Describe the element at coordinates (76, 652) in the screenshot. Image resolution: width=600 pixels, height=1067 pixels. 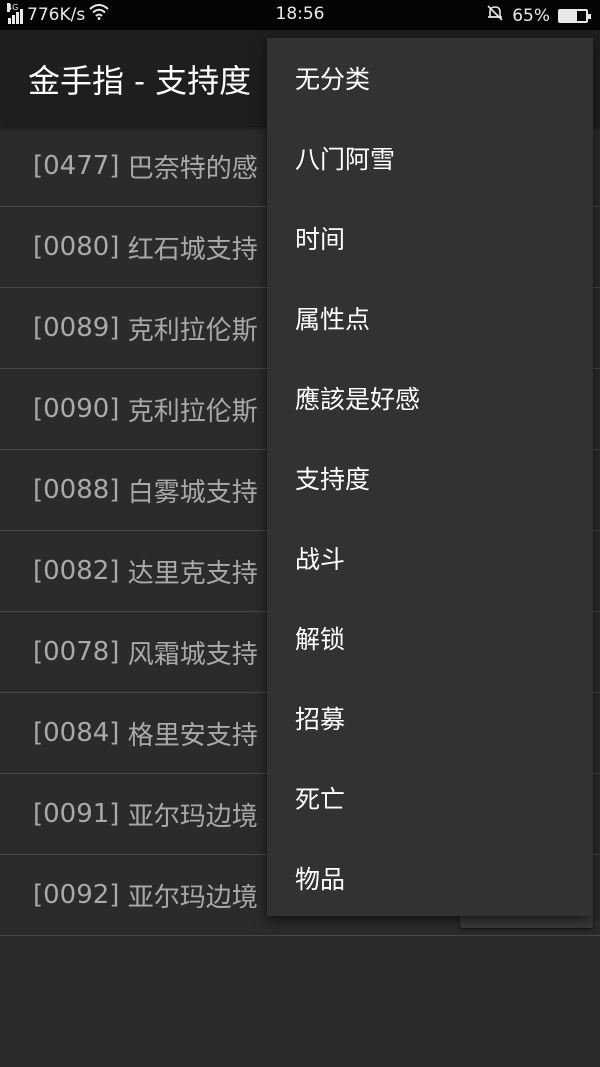
I see `item-code: [0078]` at that location.